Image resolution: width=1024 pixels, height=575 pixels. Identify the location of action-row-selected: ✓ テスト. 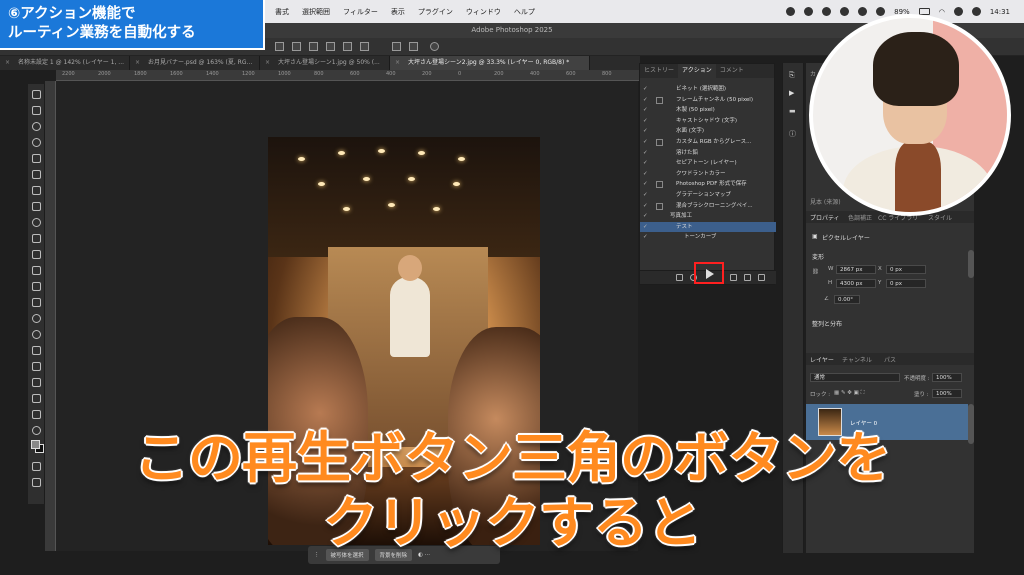
(708, 227).